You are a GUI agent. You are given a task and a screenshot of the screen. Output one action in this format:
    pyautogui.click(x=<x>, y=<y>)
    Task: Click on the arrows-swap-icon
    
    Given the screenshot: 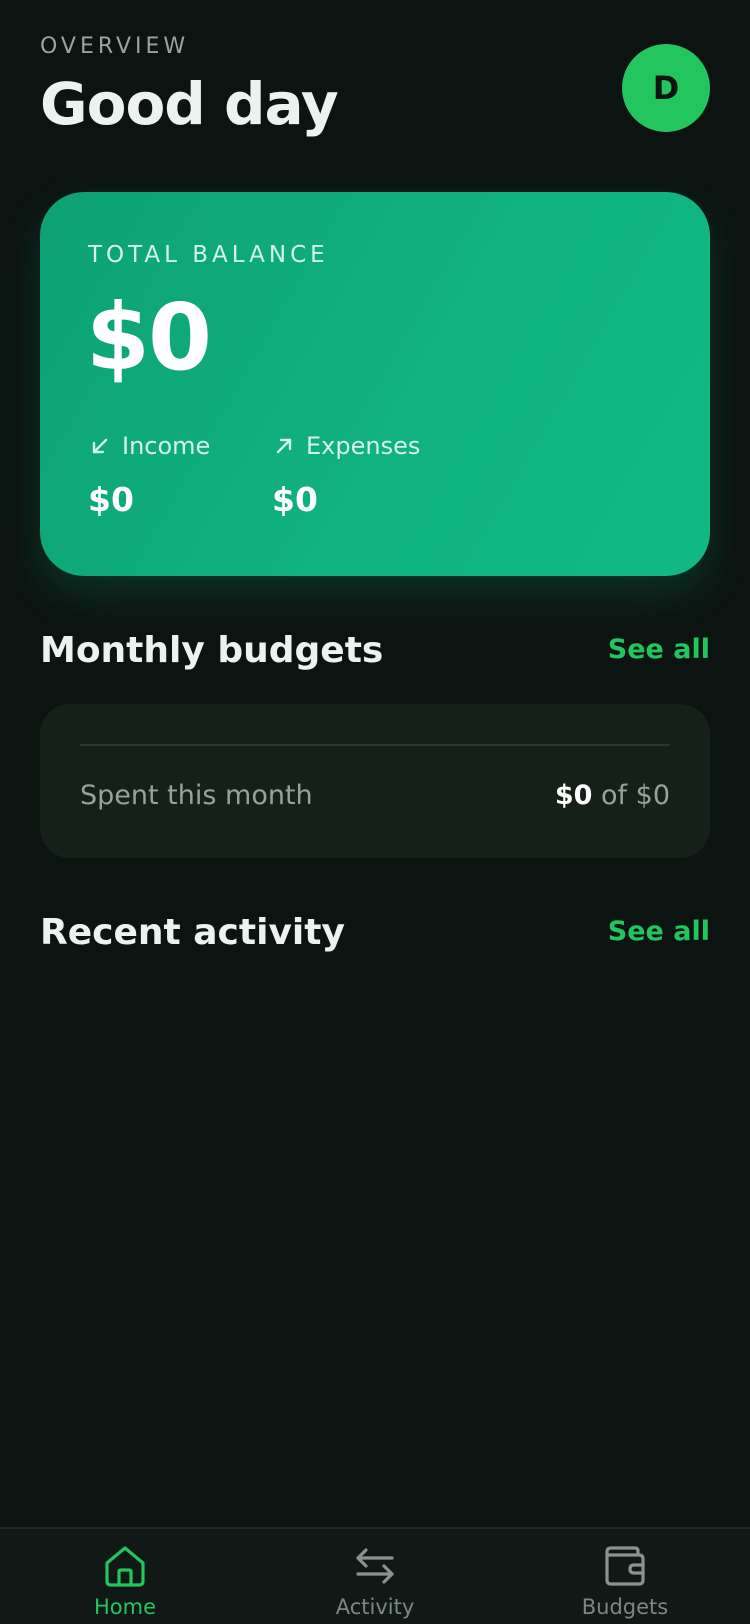 What is the action you would take?
    pyautogui.click(x=375, y=1566)
    